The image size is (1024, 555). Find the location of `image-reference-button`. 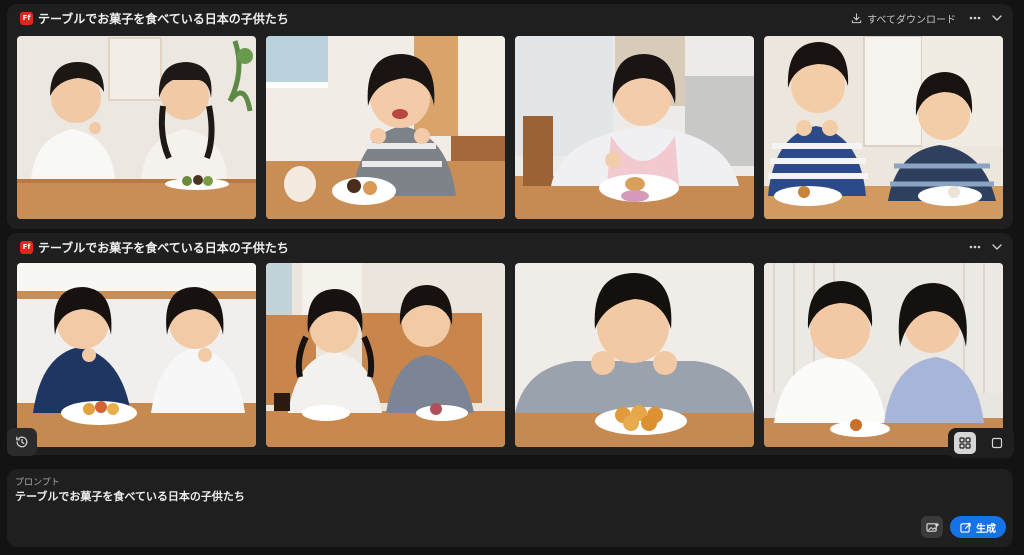

image-reference-button is located at coordinates (932, 527).